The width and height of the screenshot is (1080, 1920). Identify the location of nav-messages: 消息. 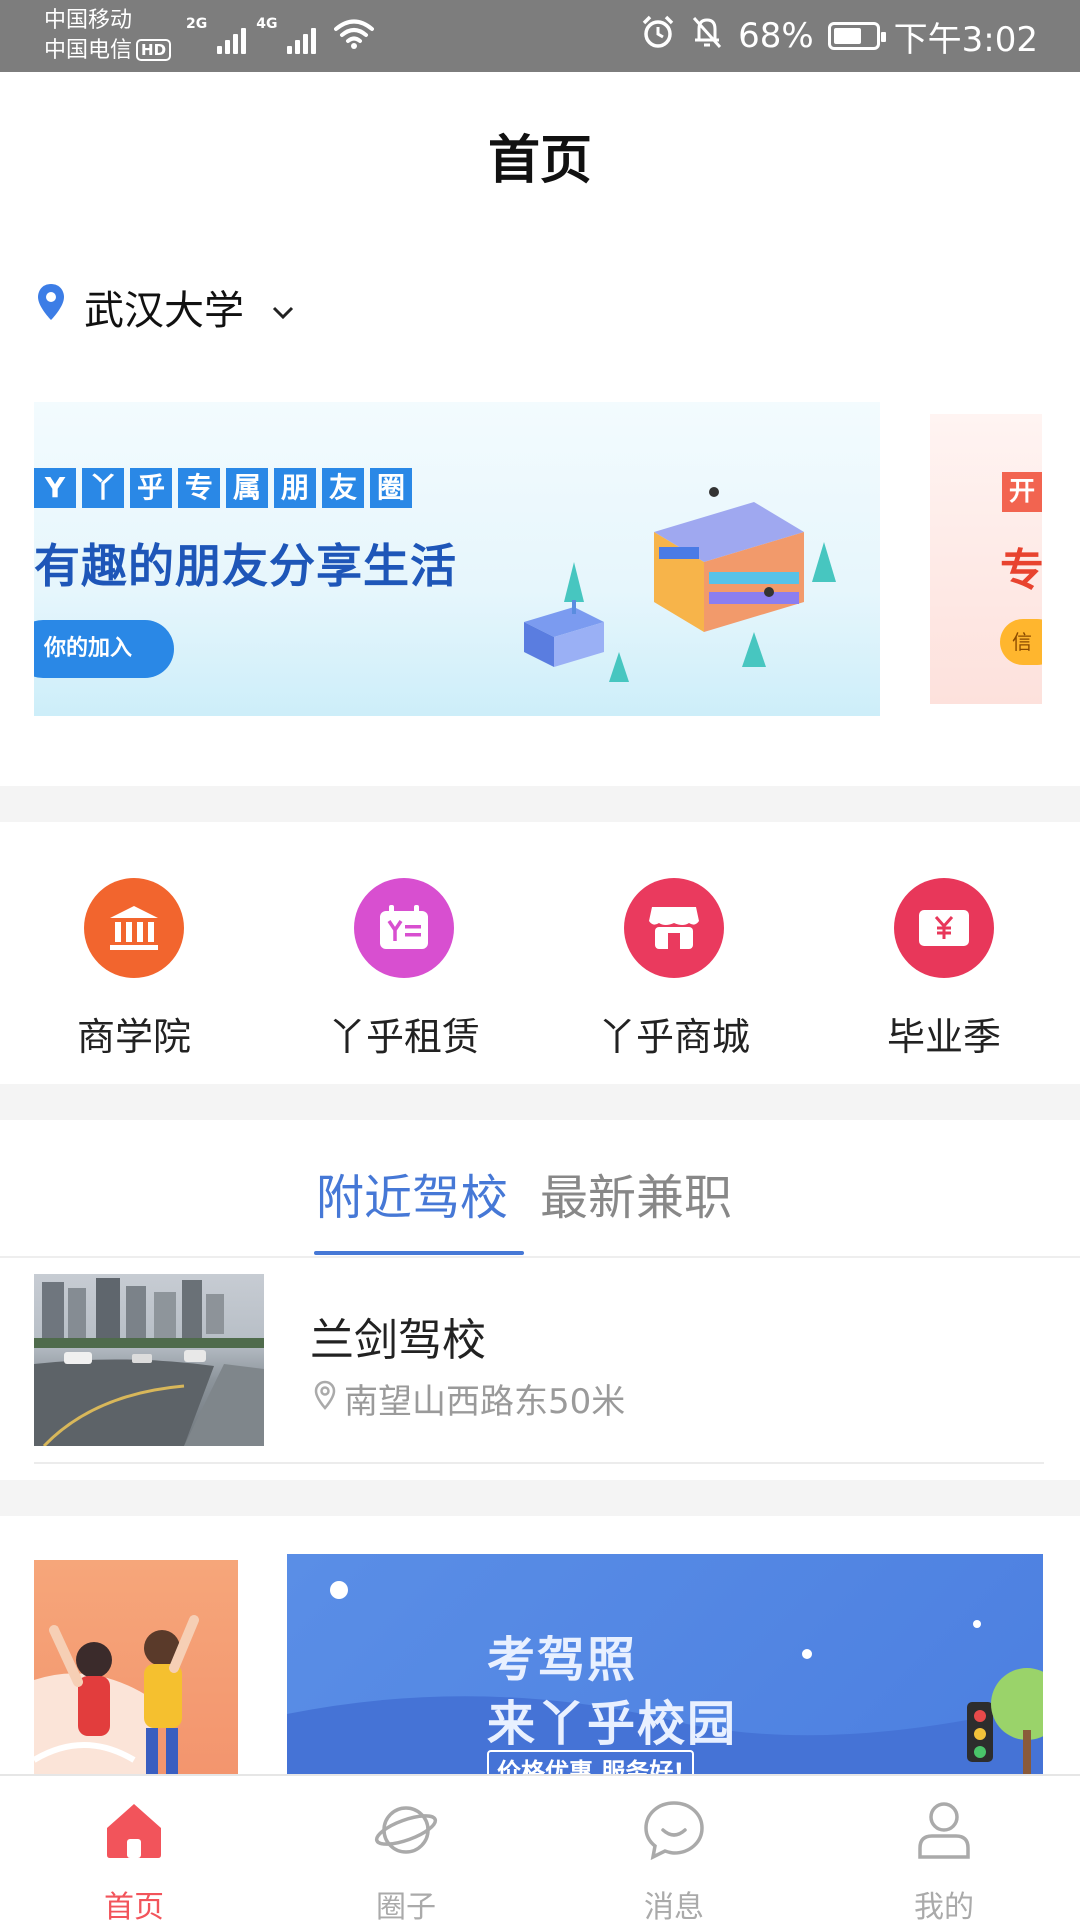
(674, 1855).